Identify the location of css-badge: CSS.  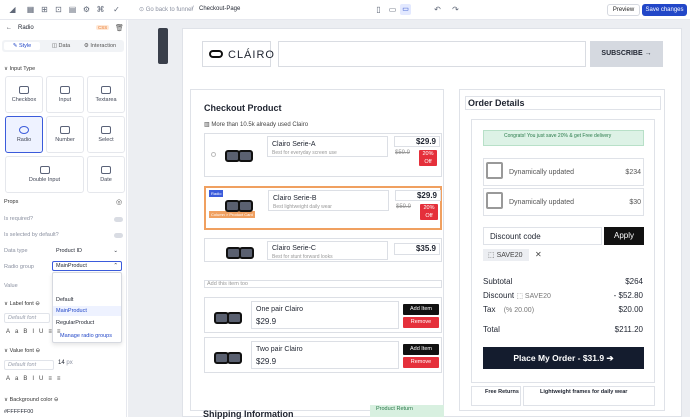
(103, 27).